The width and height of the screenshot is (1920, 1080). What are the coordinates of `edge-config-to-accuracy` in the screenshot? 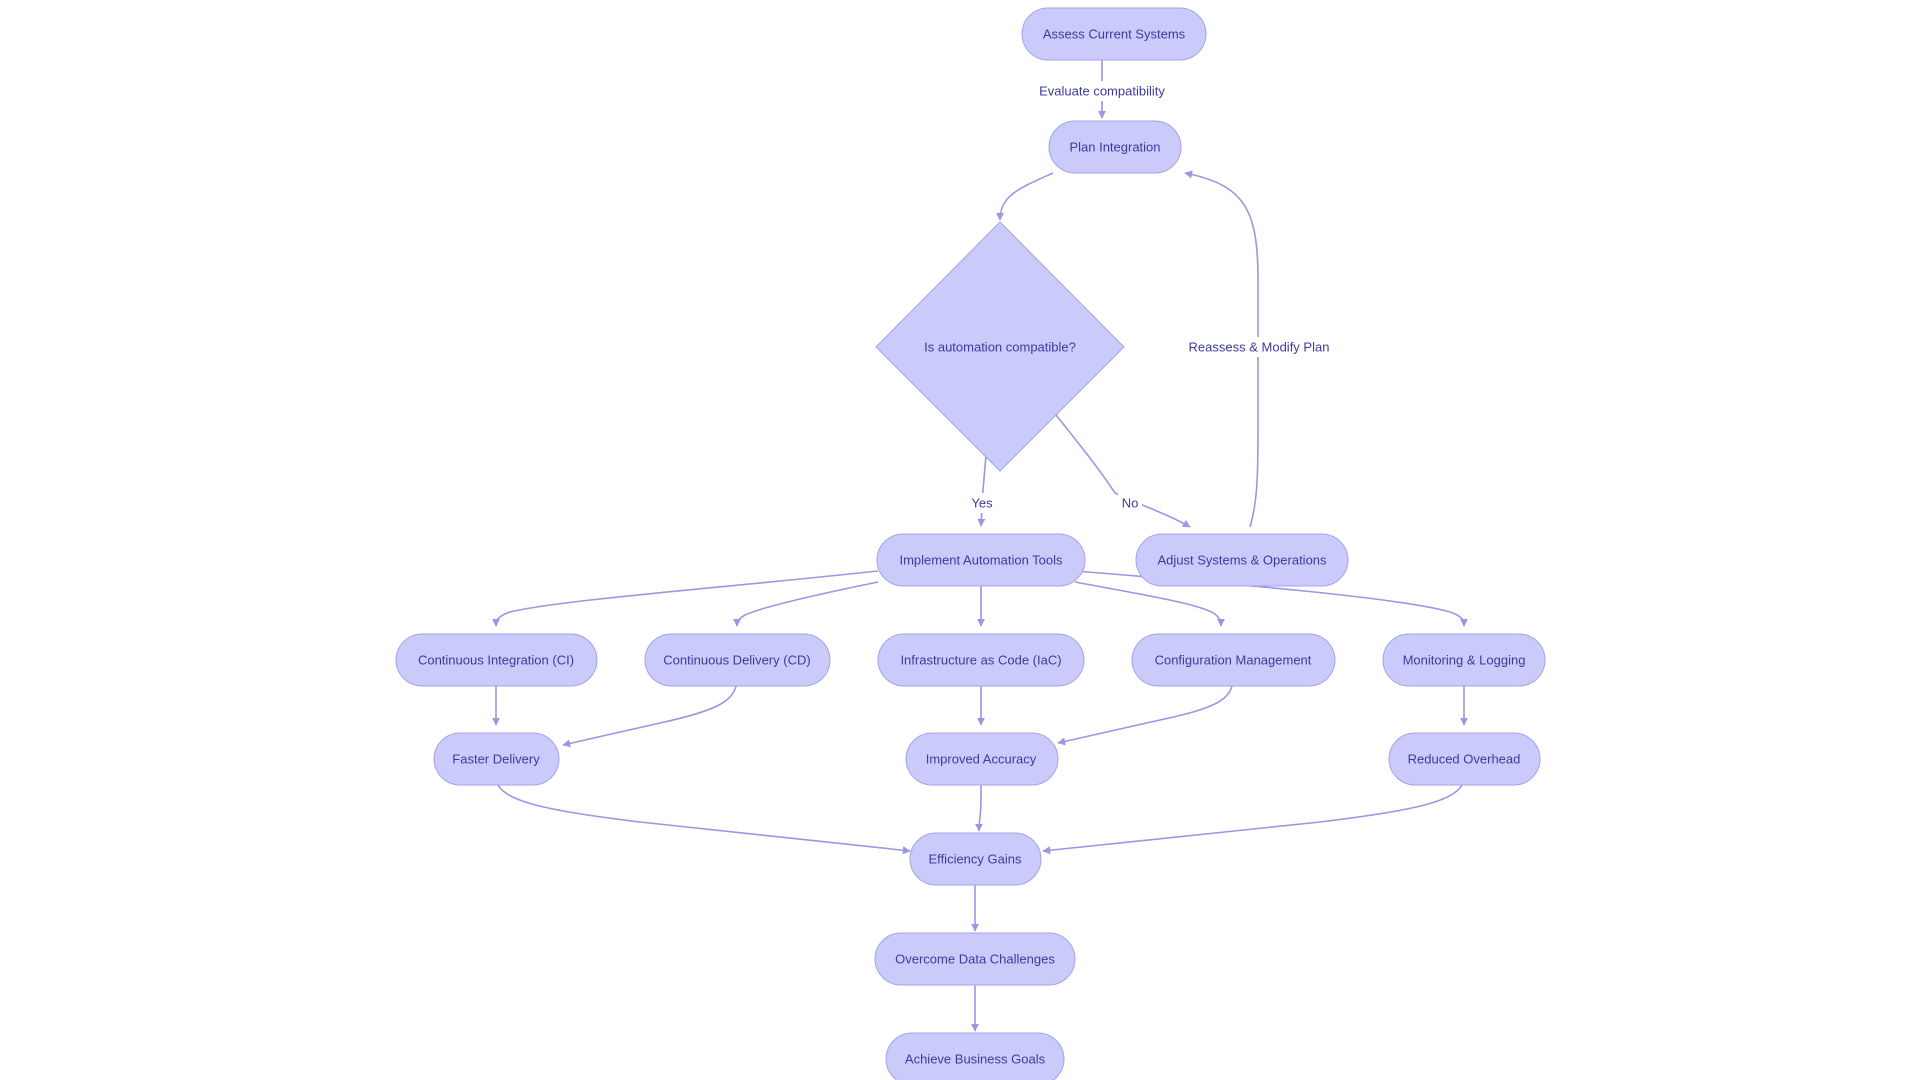 It's located at (1145, 711).